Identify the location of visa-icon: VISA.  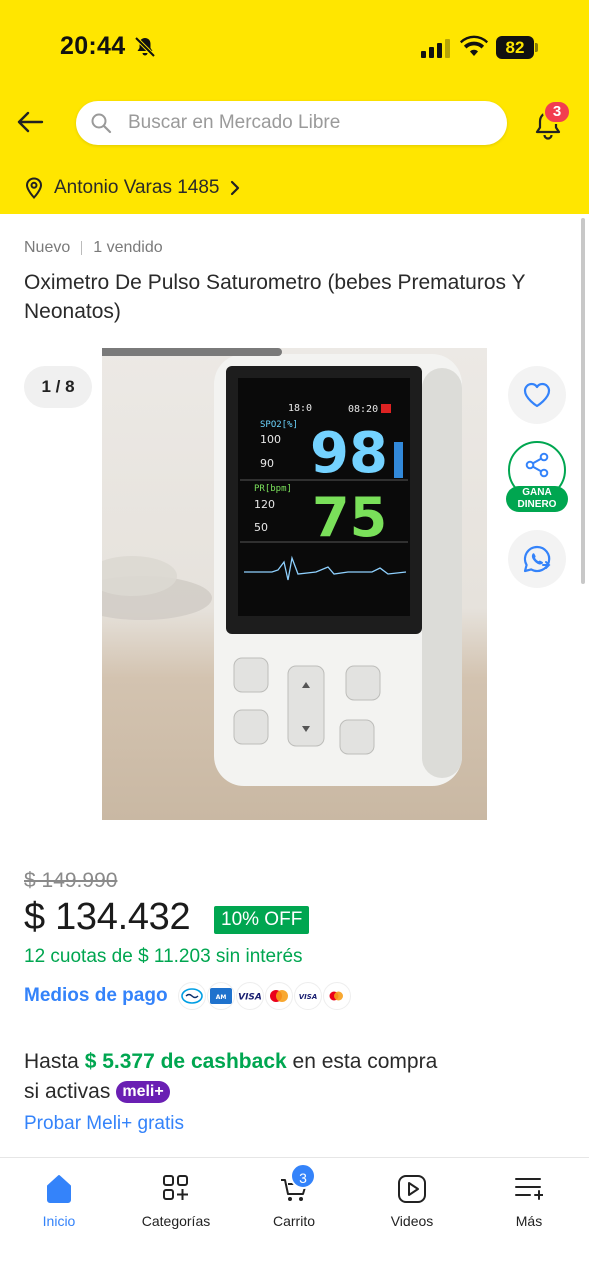
(249, 996).